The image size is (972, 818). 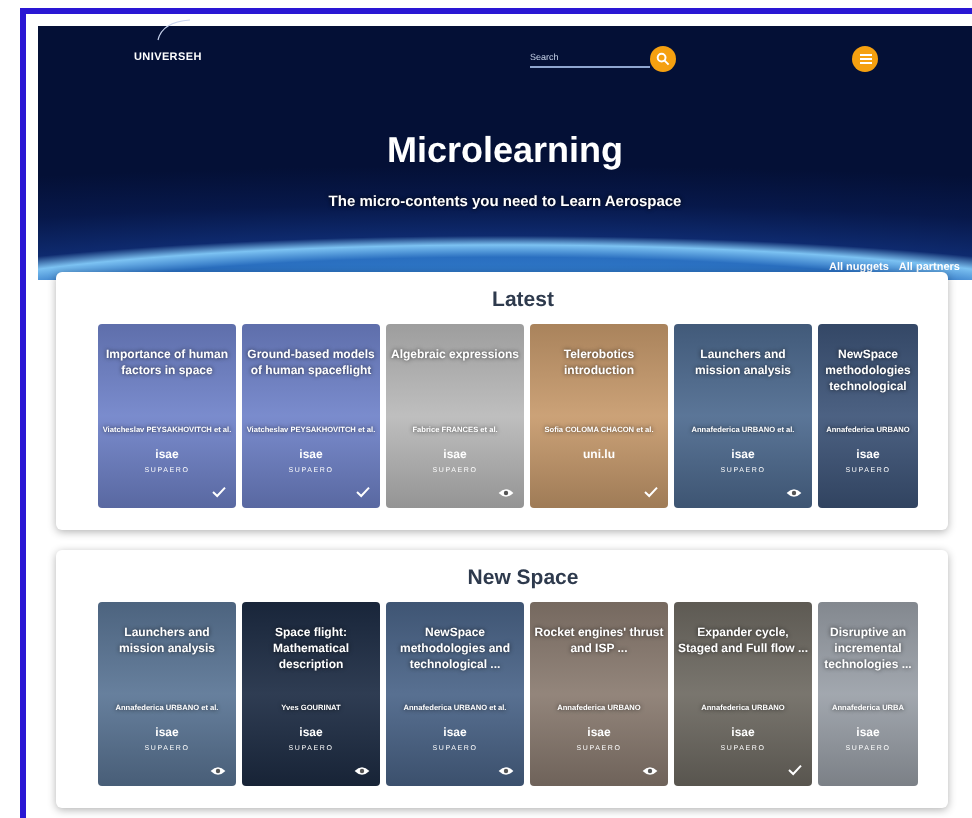 I want to click on search-button, so click(x=663, y=58).